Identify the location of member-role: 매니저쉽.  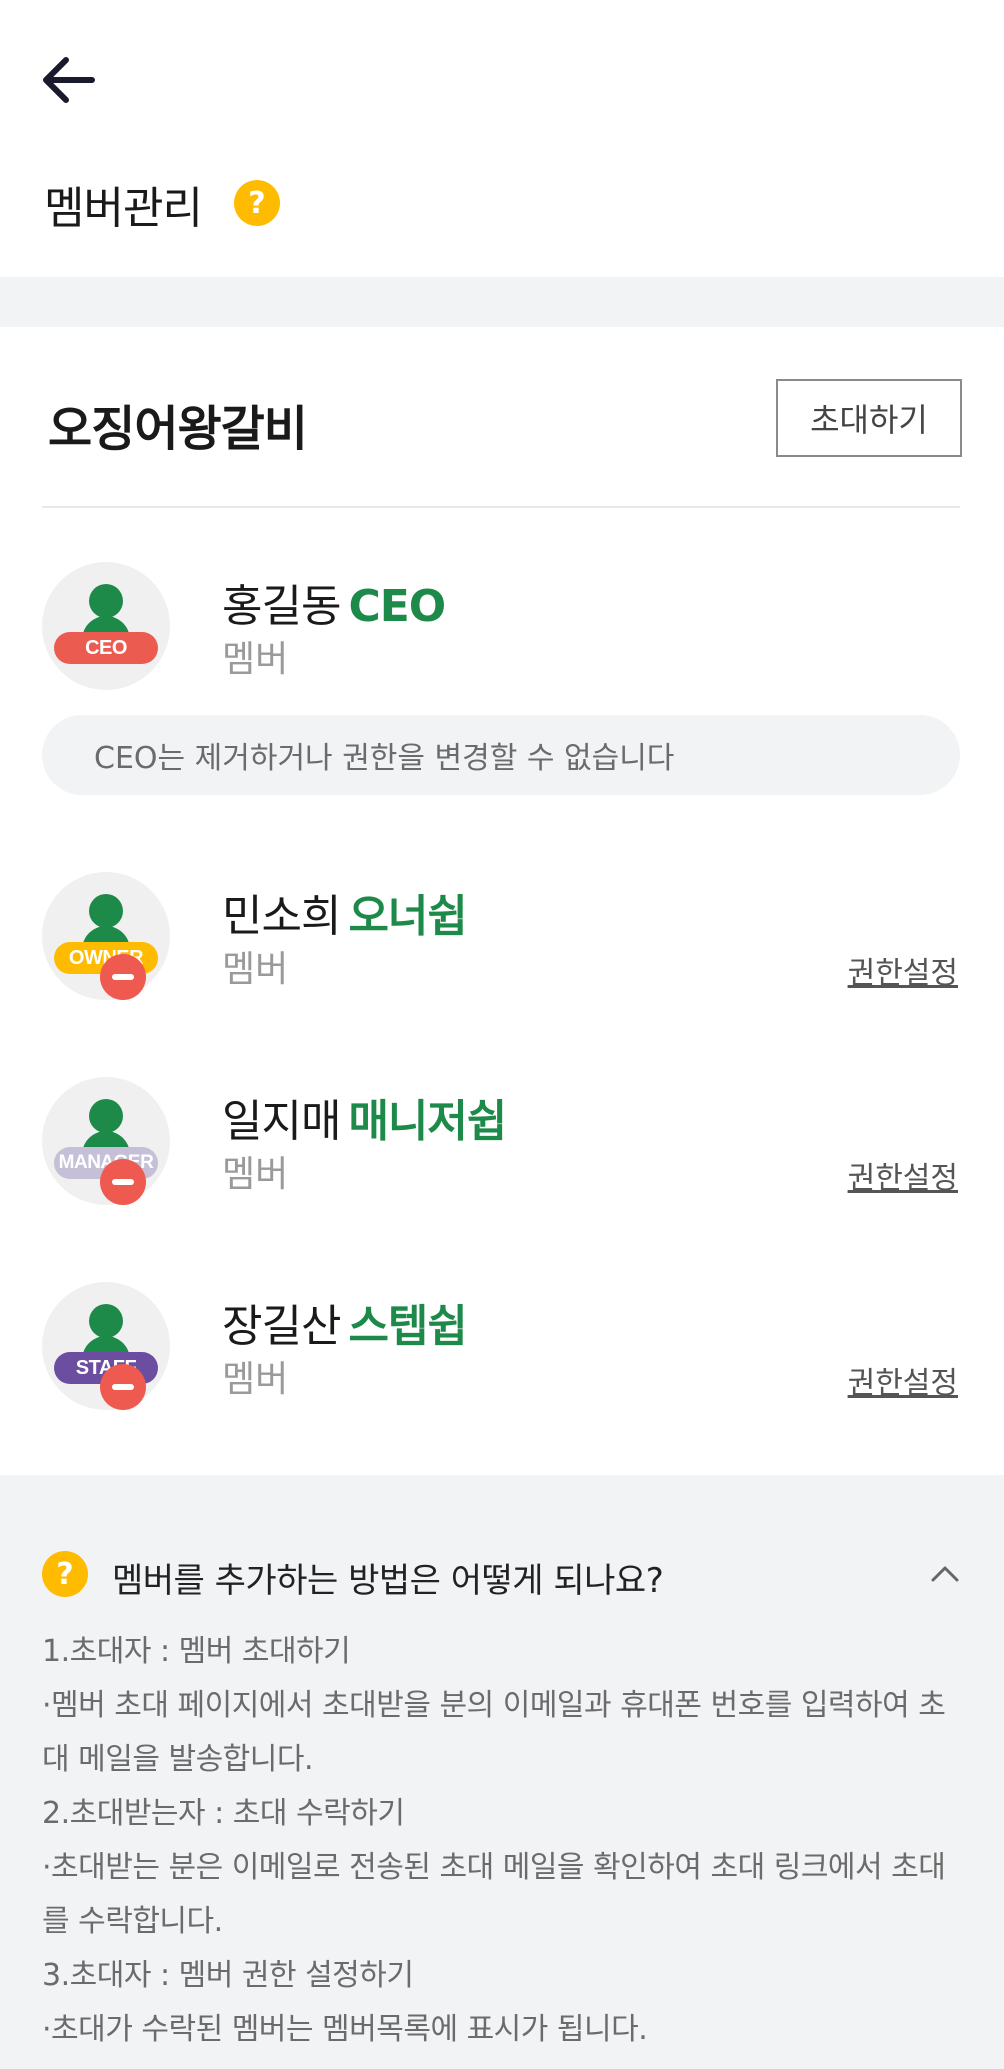
(427, 1121).